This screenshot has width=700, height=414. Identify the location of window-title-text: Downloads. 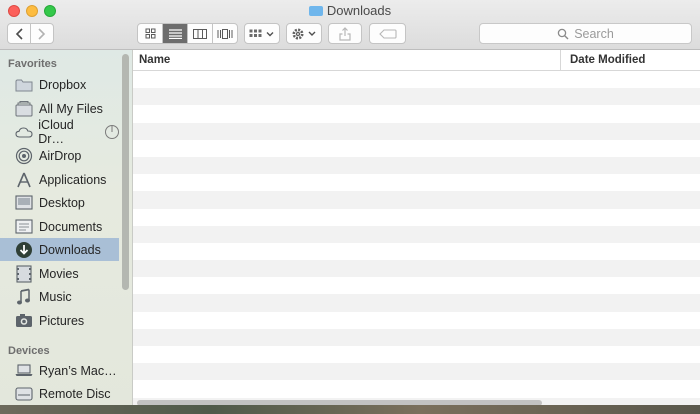
(359, 10).